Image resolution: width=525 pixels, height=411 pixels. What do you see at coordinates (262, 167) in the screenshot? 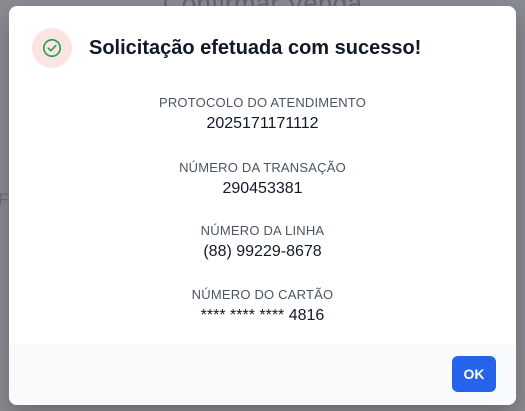
I see `transaction-label: NÚMERO DA TRANSAÇÃO` at bounding box center [262, 167].